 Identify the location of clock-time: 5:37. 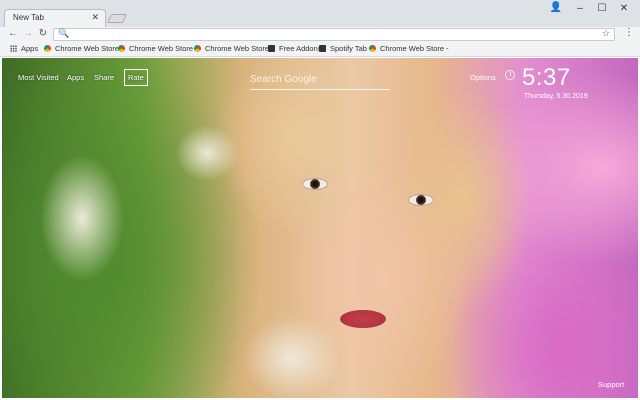
(546, 77).